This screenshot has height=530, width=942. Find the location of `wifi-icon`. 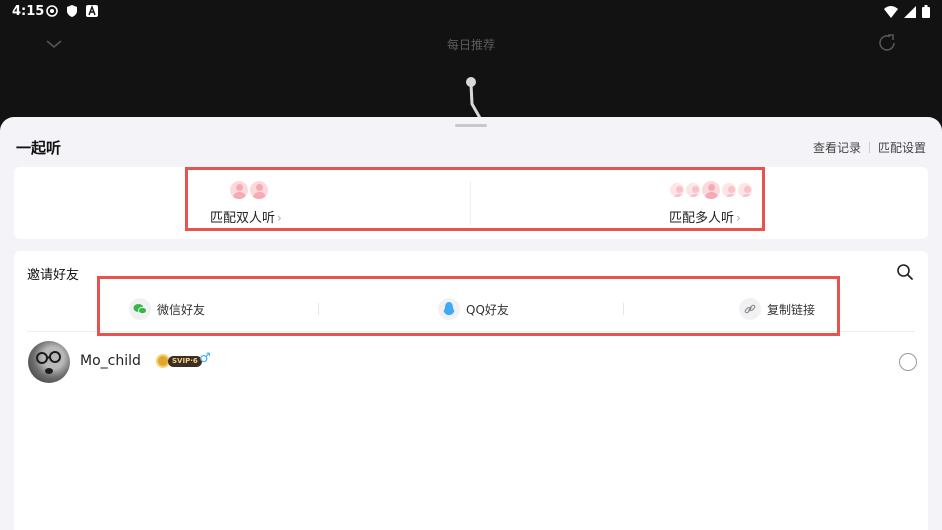

wifi-icon is located at coordinates (891, 13).